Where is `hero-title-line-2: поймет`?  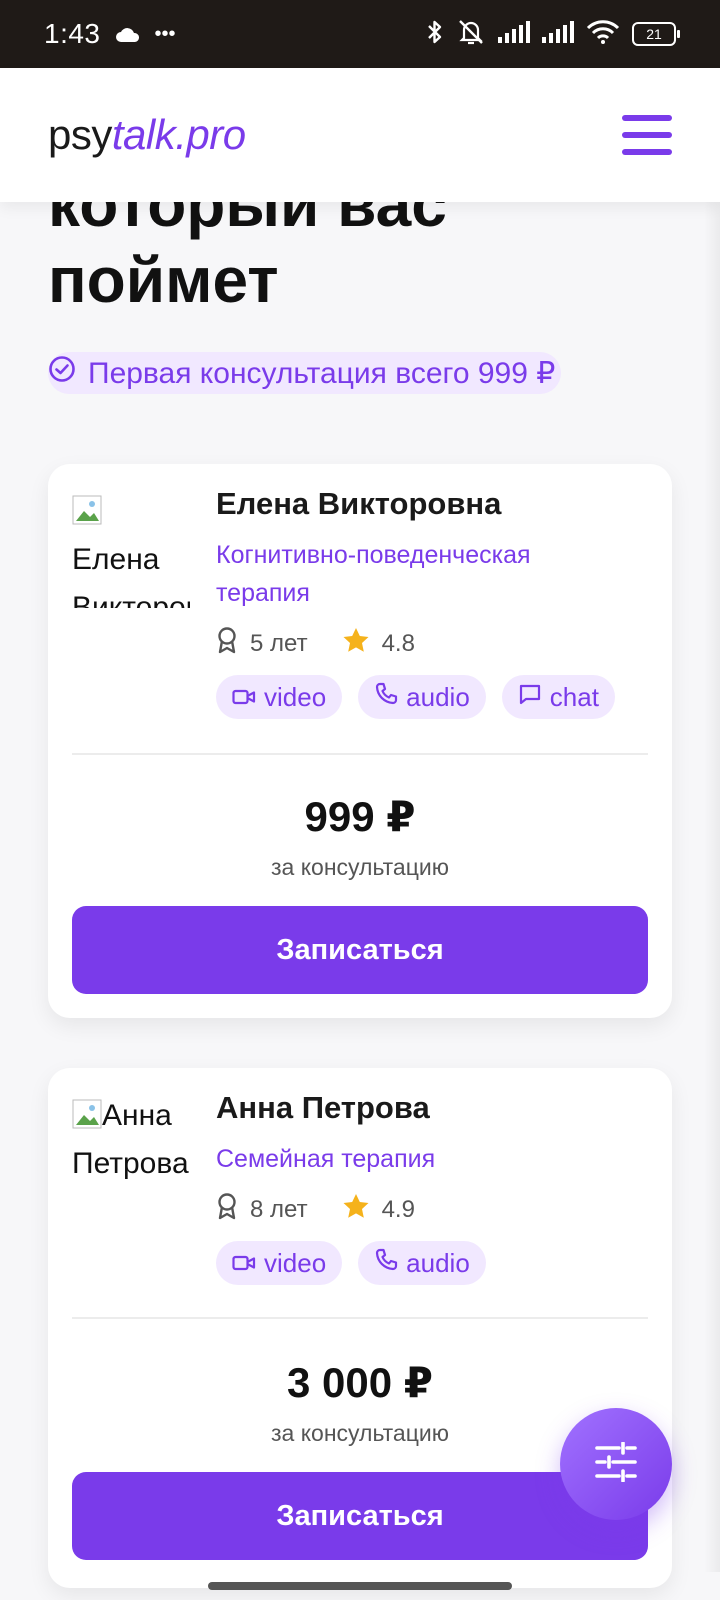 hero-title-line-2: поймет is located at coordinates (163, 280).